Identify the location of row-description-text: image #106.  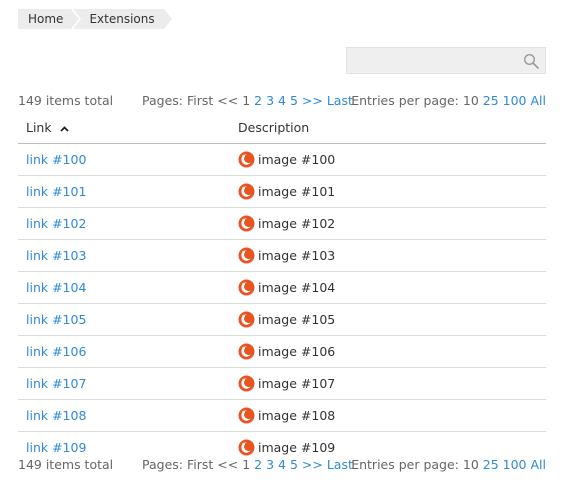
(297, 351).